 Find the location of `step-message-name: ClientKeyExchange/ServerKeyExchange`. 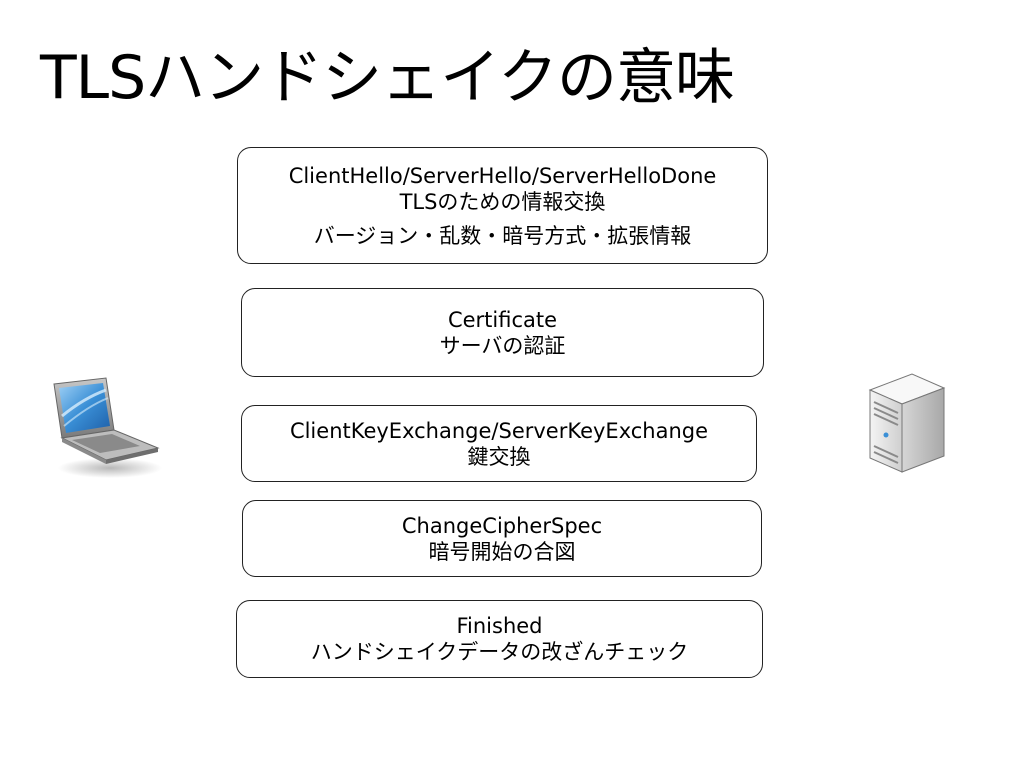

step-message-name: ClientKeyExchange/ServerKeyExchange is located at coordinates (499, 430).